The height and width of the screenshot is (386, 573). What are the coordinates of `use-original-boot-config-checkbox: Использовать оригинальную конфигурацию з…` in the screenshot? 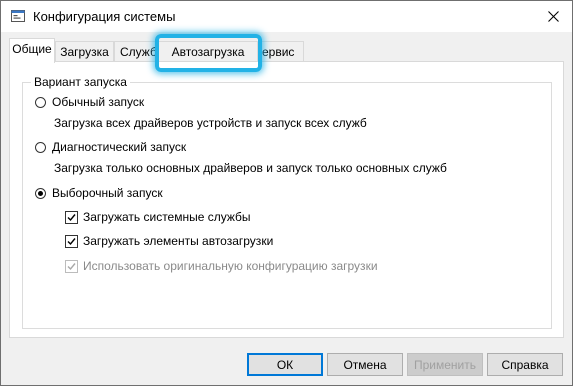 It's located at (221, 266).